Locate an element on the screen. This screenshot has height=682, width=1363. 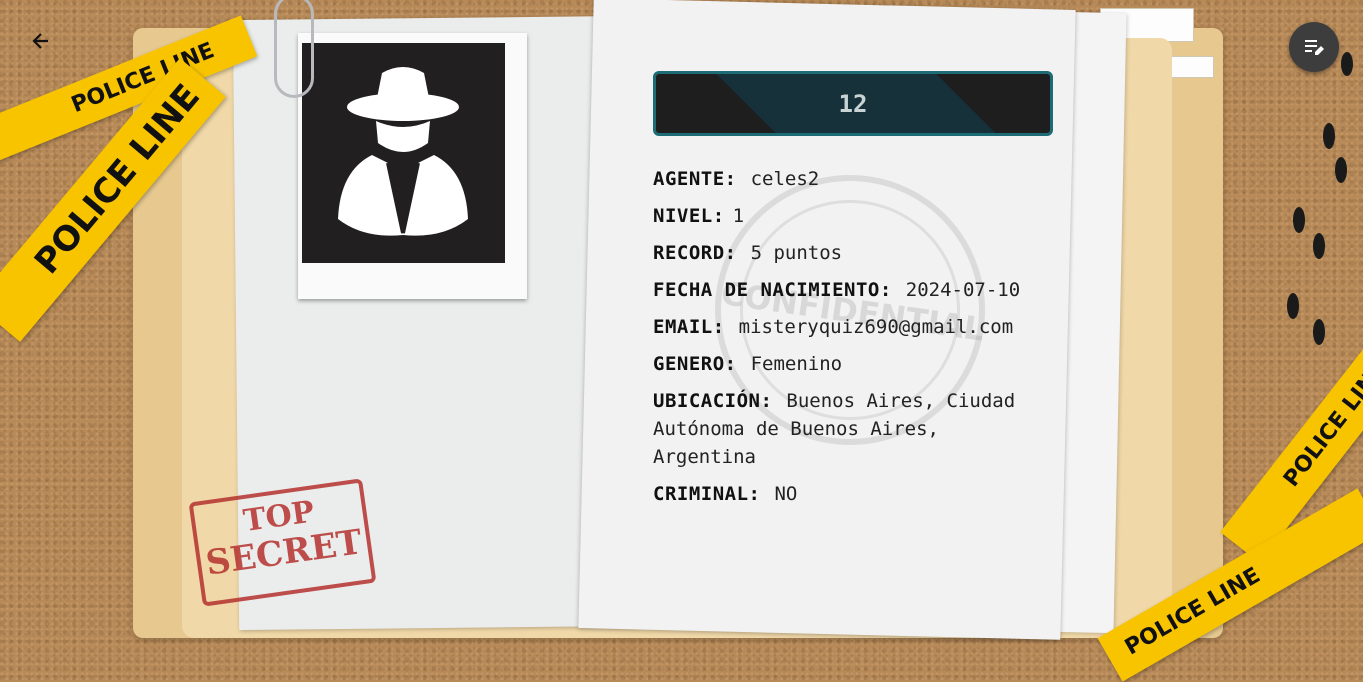
edit-profile-button is located at coordinates (1314, 47).